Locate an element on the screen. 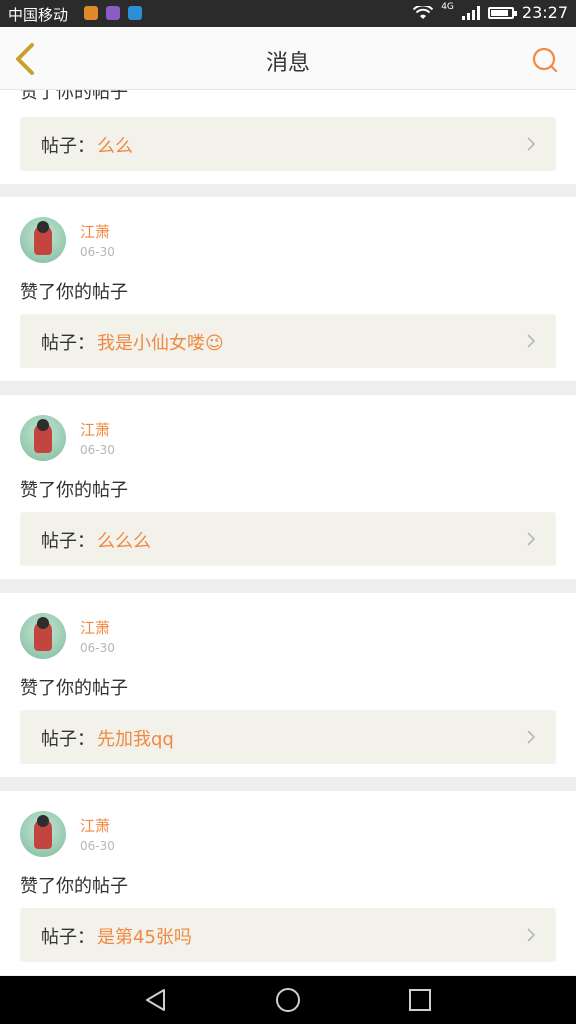  nav-back-icon is located at coordinates (156, 1000).